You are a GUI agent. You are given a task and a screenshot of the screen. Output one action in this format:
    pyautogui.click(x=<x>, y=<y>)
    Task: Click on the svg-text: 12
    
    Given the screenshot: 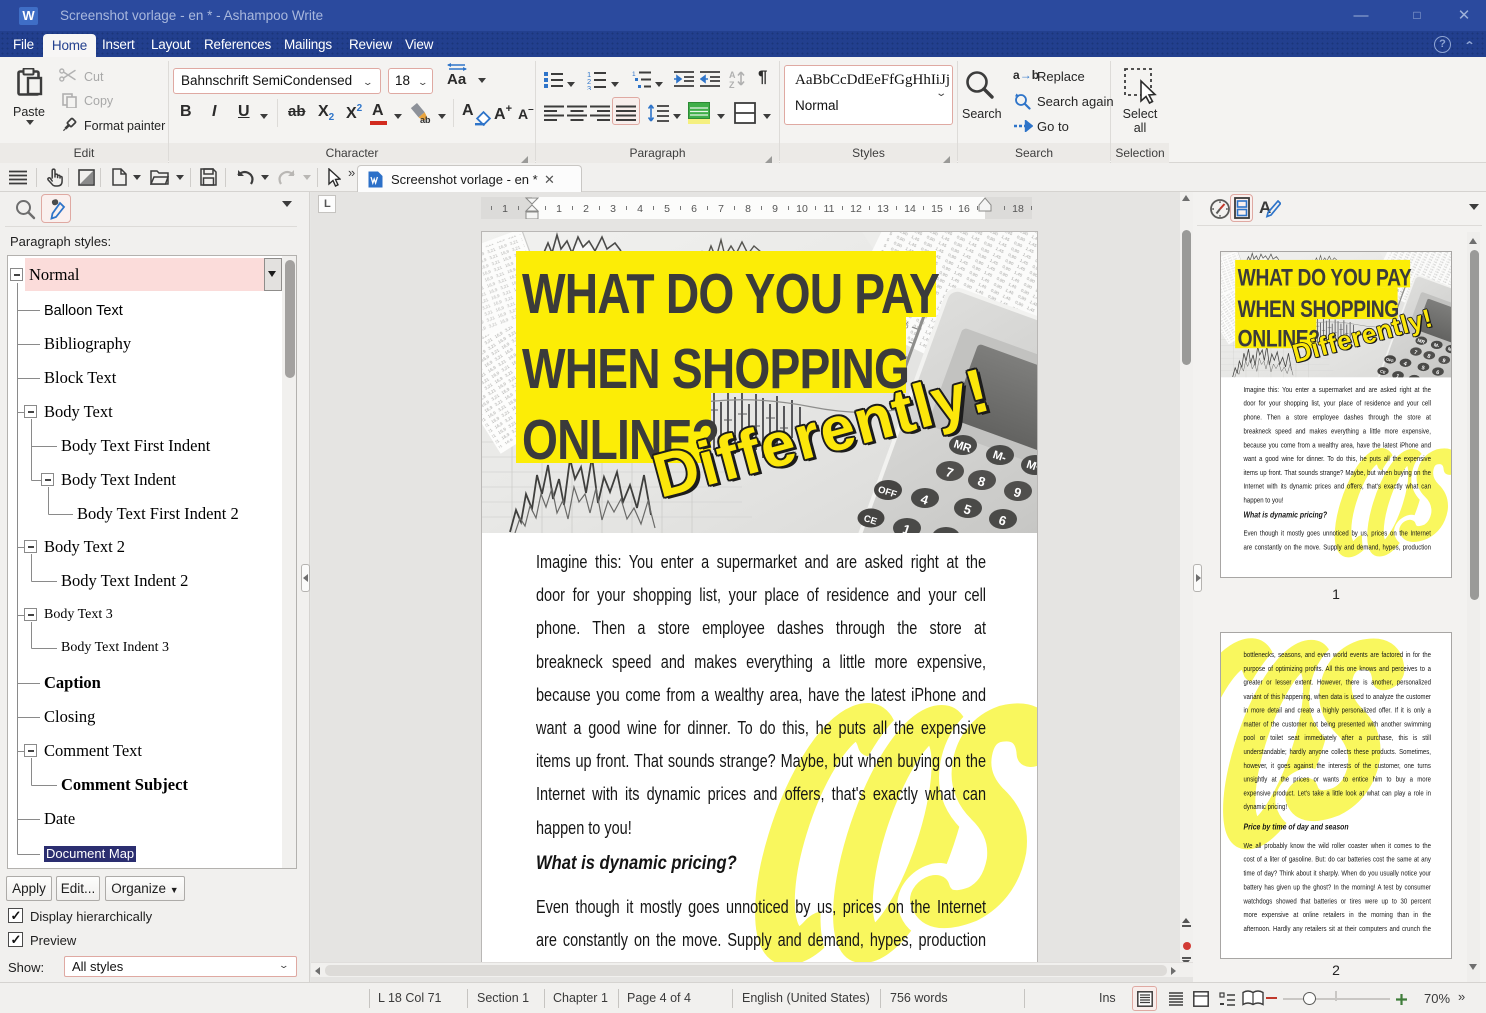 What is the action you would take?
    pyautogui.click(x=856, y=209)
    